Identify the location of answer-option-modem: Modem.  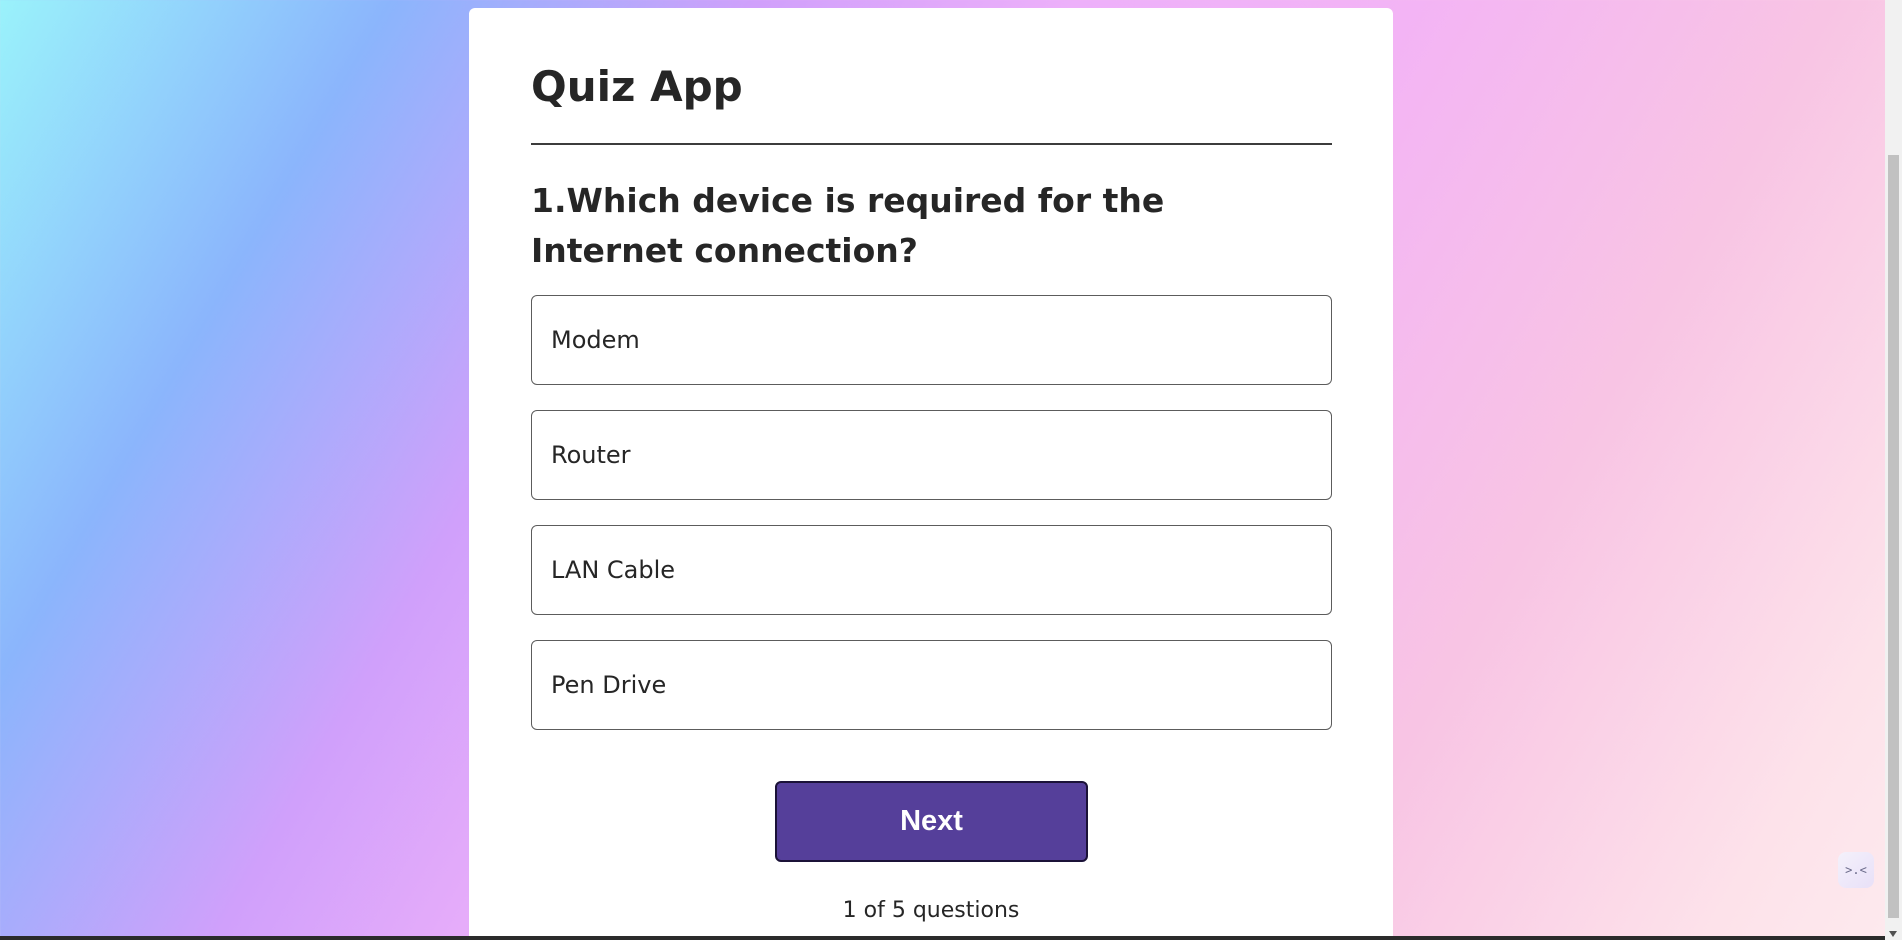
(931, 340).